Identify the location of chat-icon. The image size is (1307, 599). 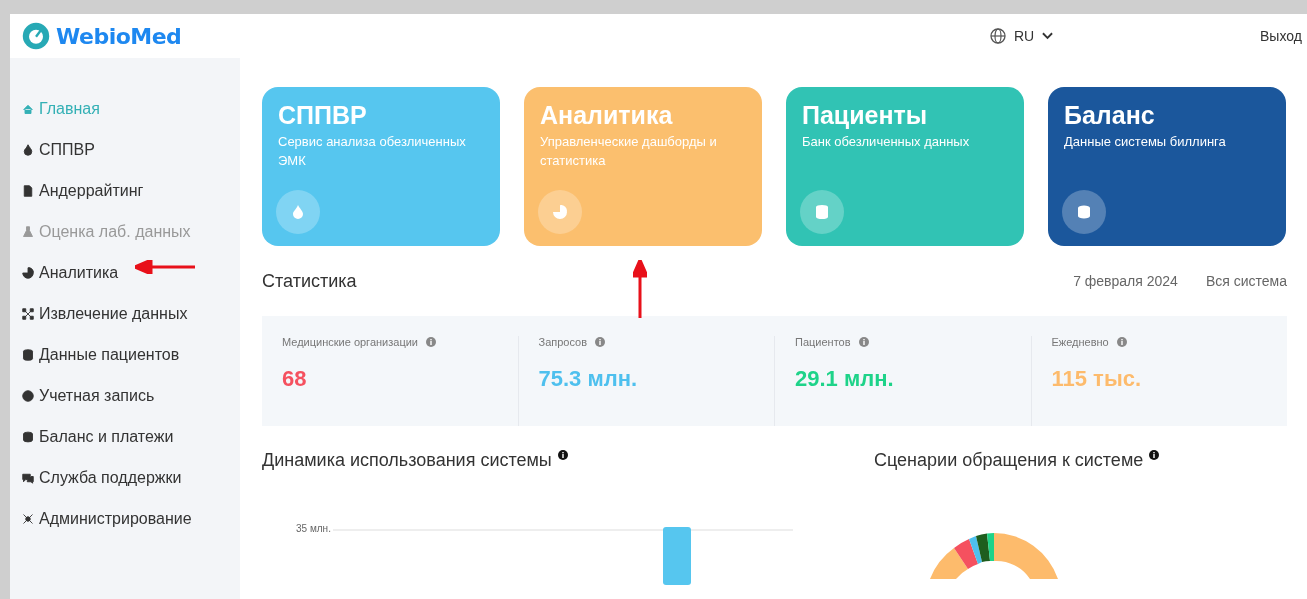
(28, 477).